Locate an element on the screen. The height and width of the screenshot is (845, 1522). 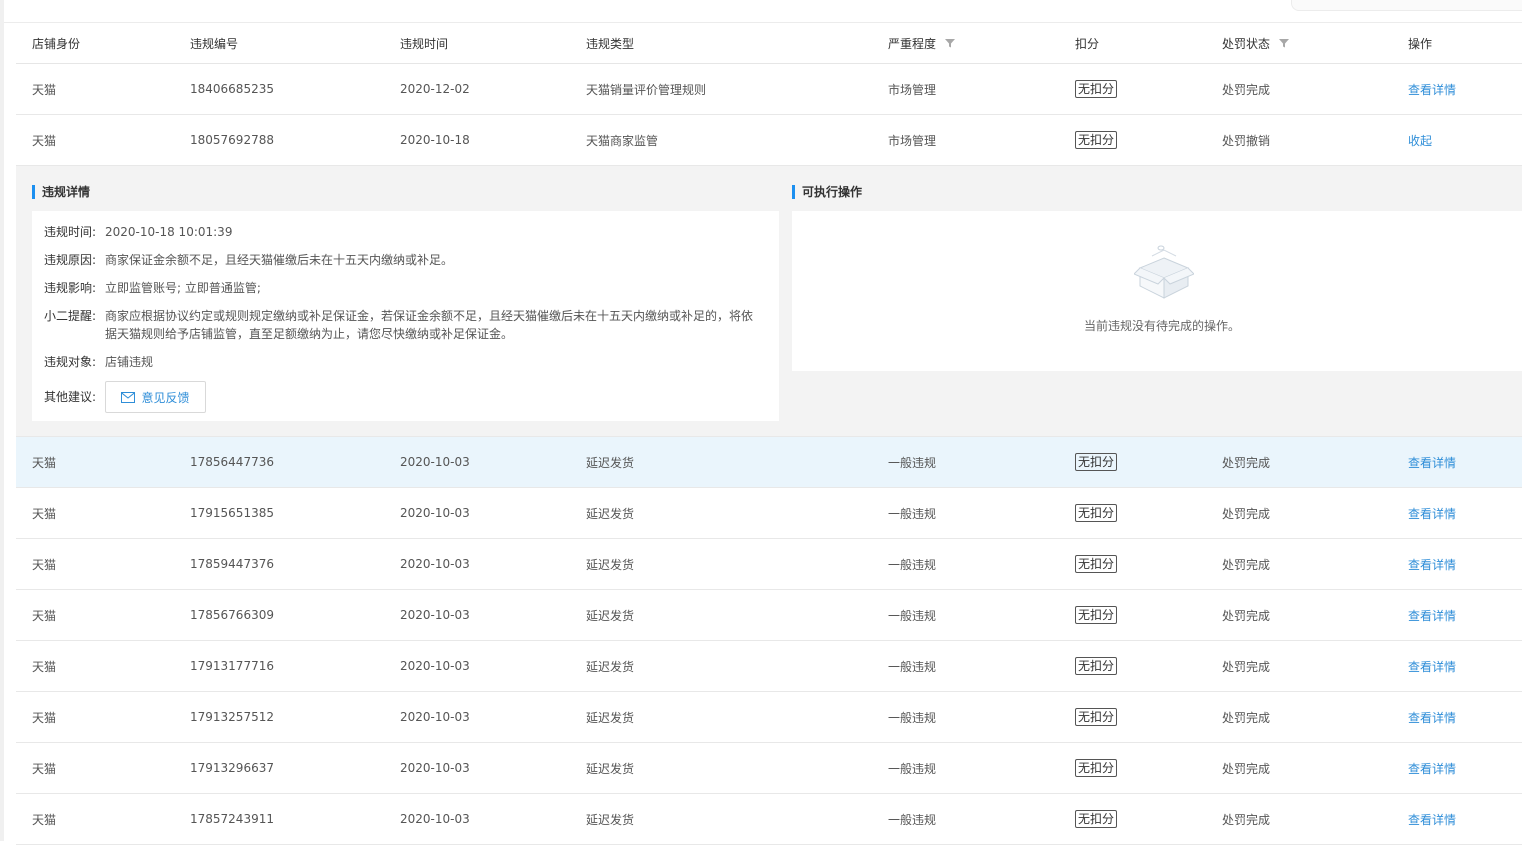
top-strip is located at coordinates (761, 11).